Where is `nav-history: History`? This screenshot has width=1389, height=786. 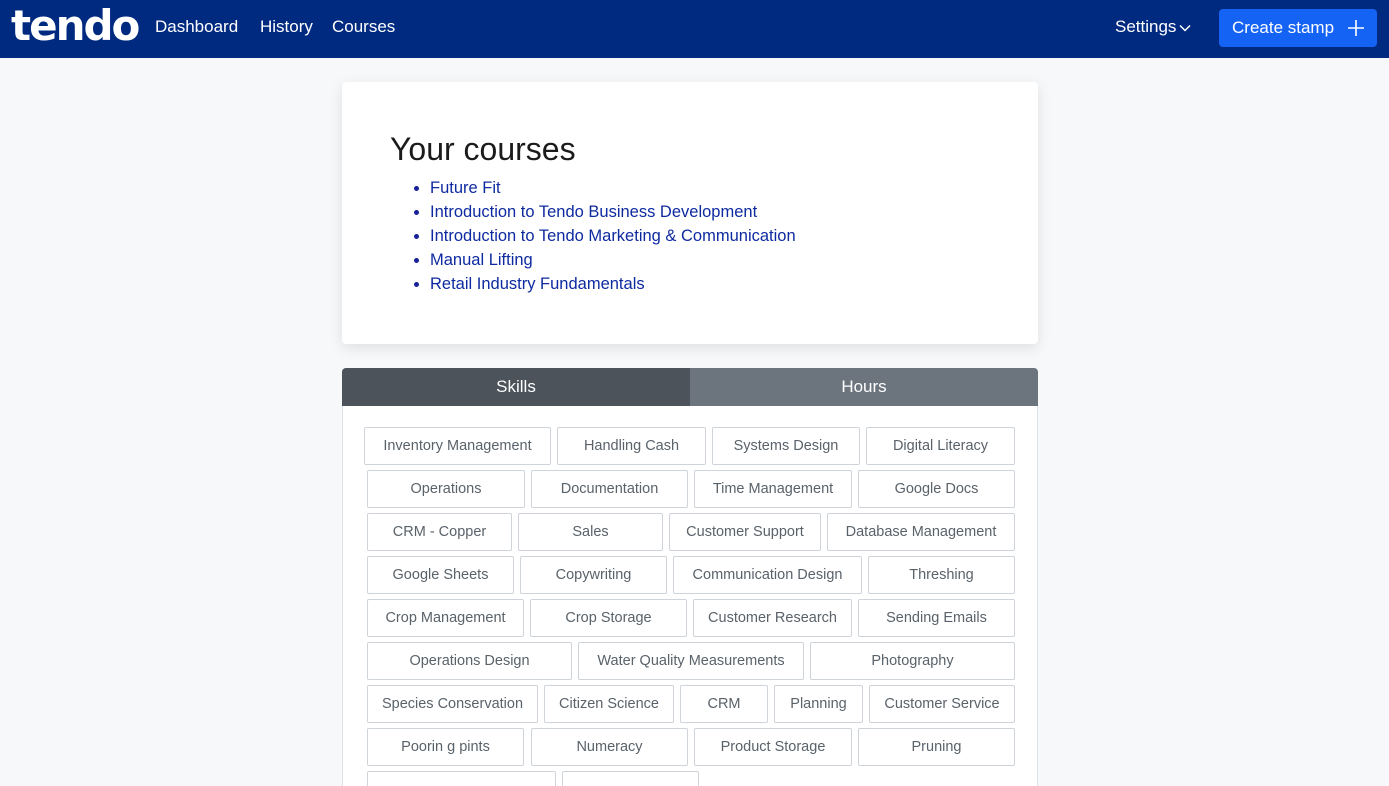
nav-history: History is located at coordinates (286, 27).